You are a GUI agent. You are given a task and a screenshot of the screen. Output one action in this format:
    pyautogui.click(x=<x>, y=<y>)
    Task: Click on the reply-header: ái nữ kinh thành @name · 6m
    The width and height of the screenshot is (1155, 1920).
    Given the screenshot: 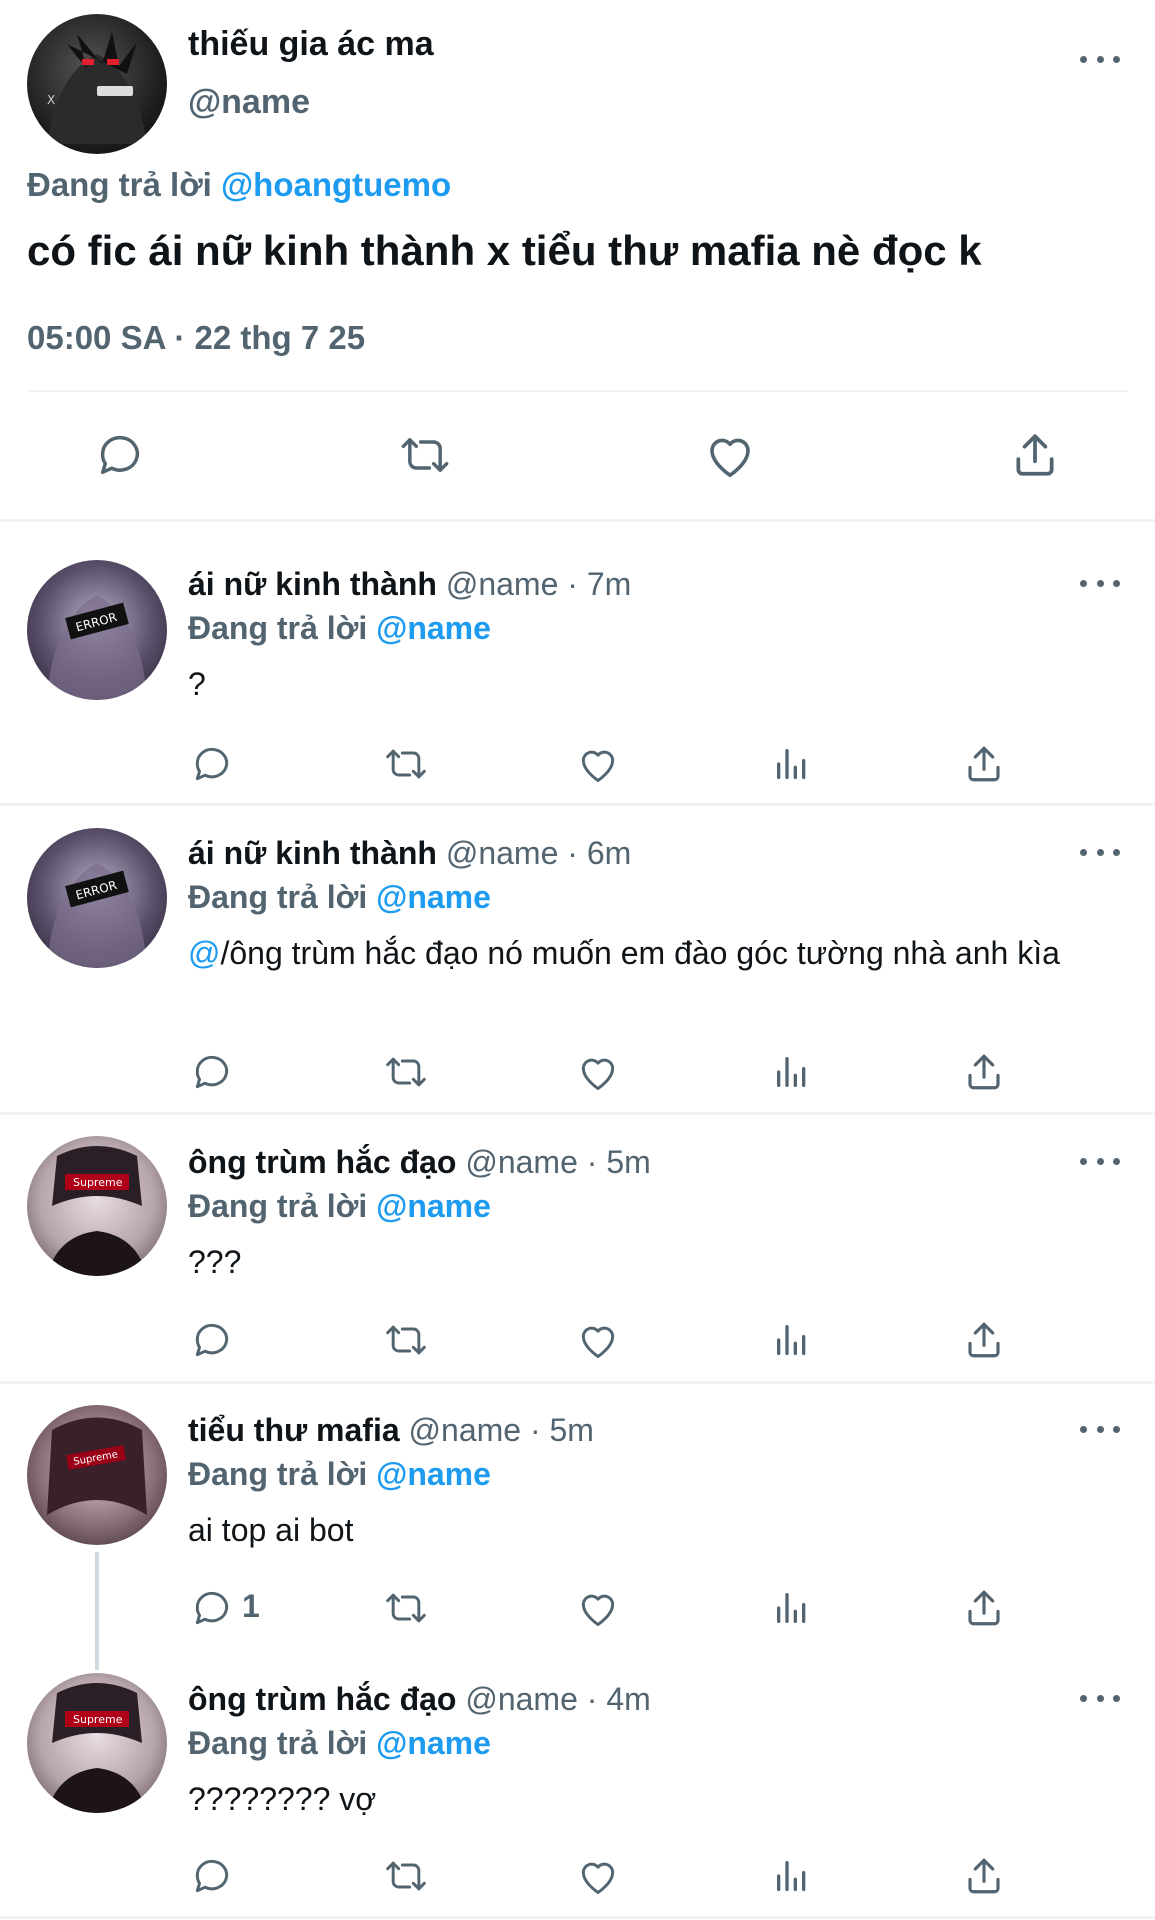 What is the action you would take?
    pyautogui.click(x=409, y=853)
    